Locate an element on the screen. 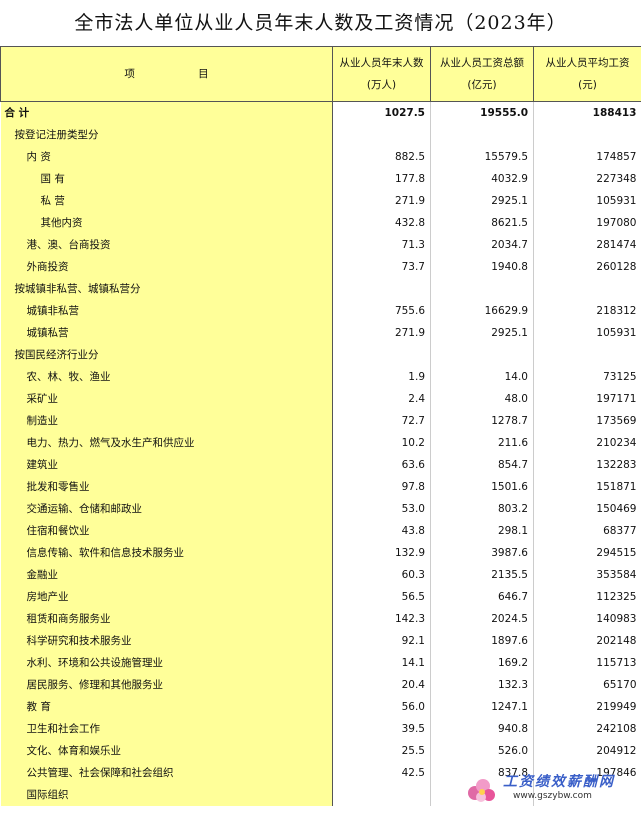 The image size is (641, 813). average-wage-cell: 115713 is located at coordinates (616, 663).